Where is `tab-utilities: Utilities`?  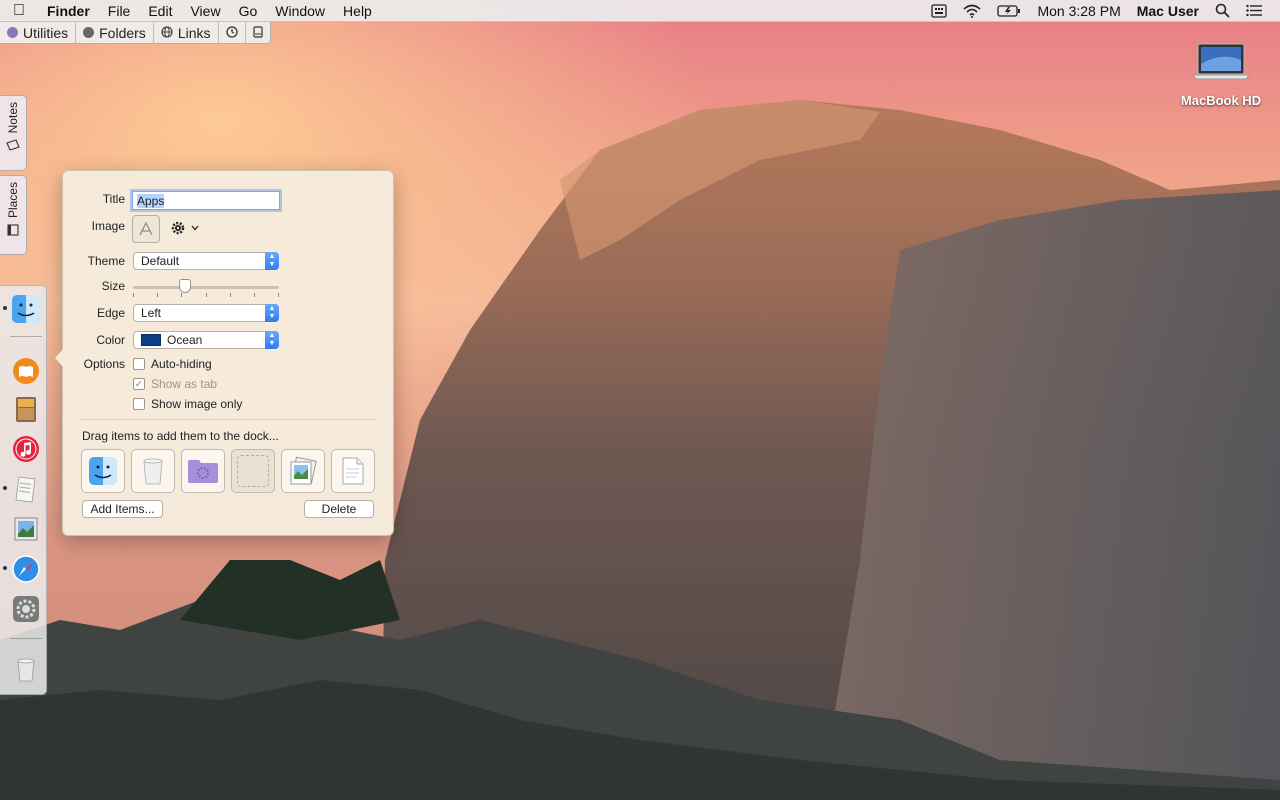 tab-utilities: Utilities is located at coordinates (38, 32).